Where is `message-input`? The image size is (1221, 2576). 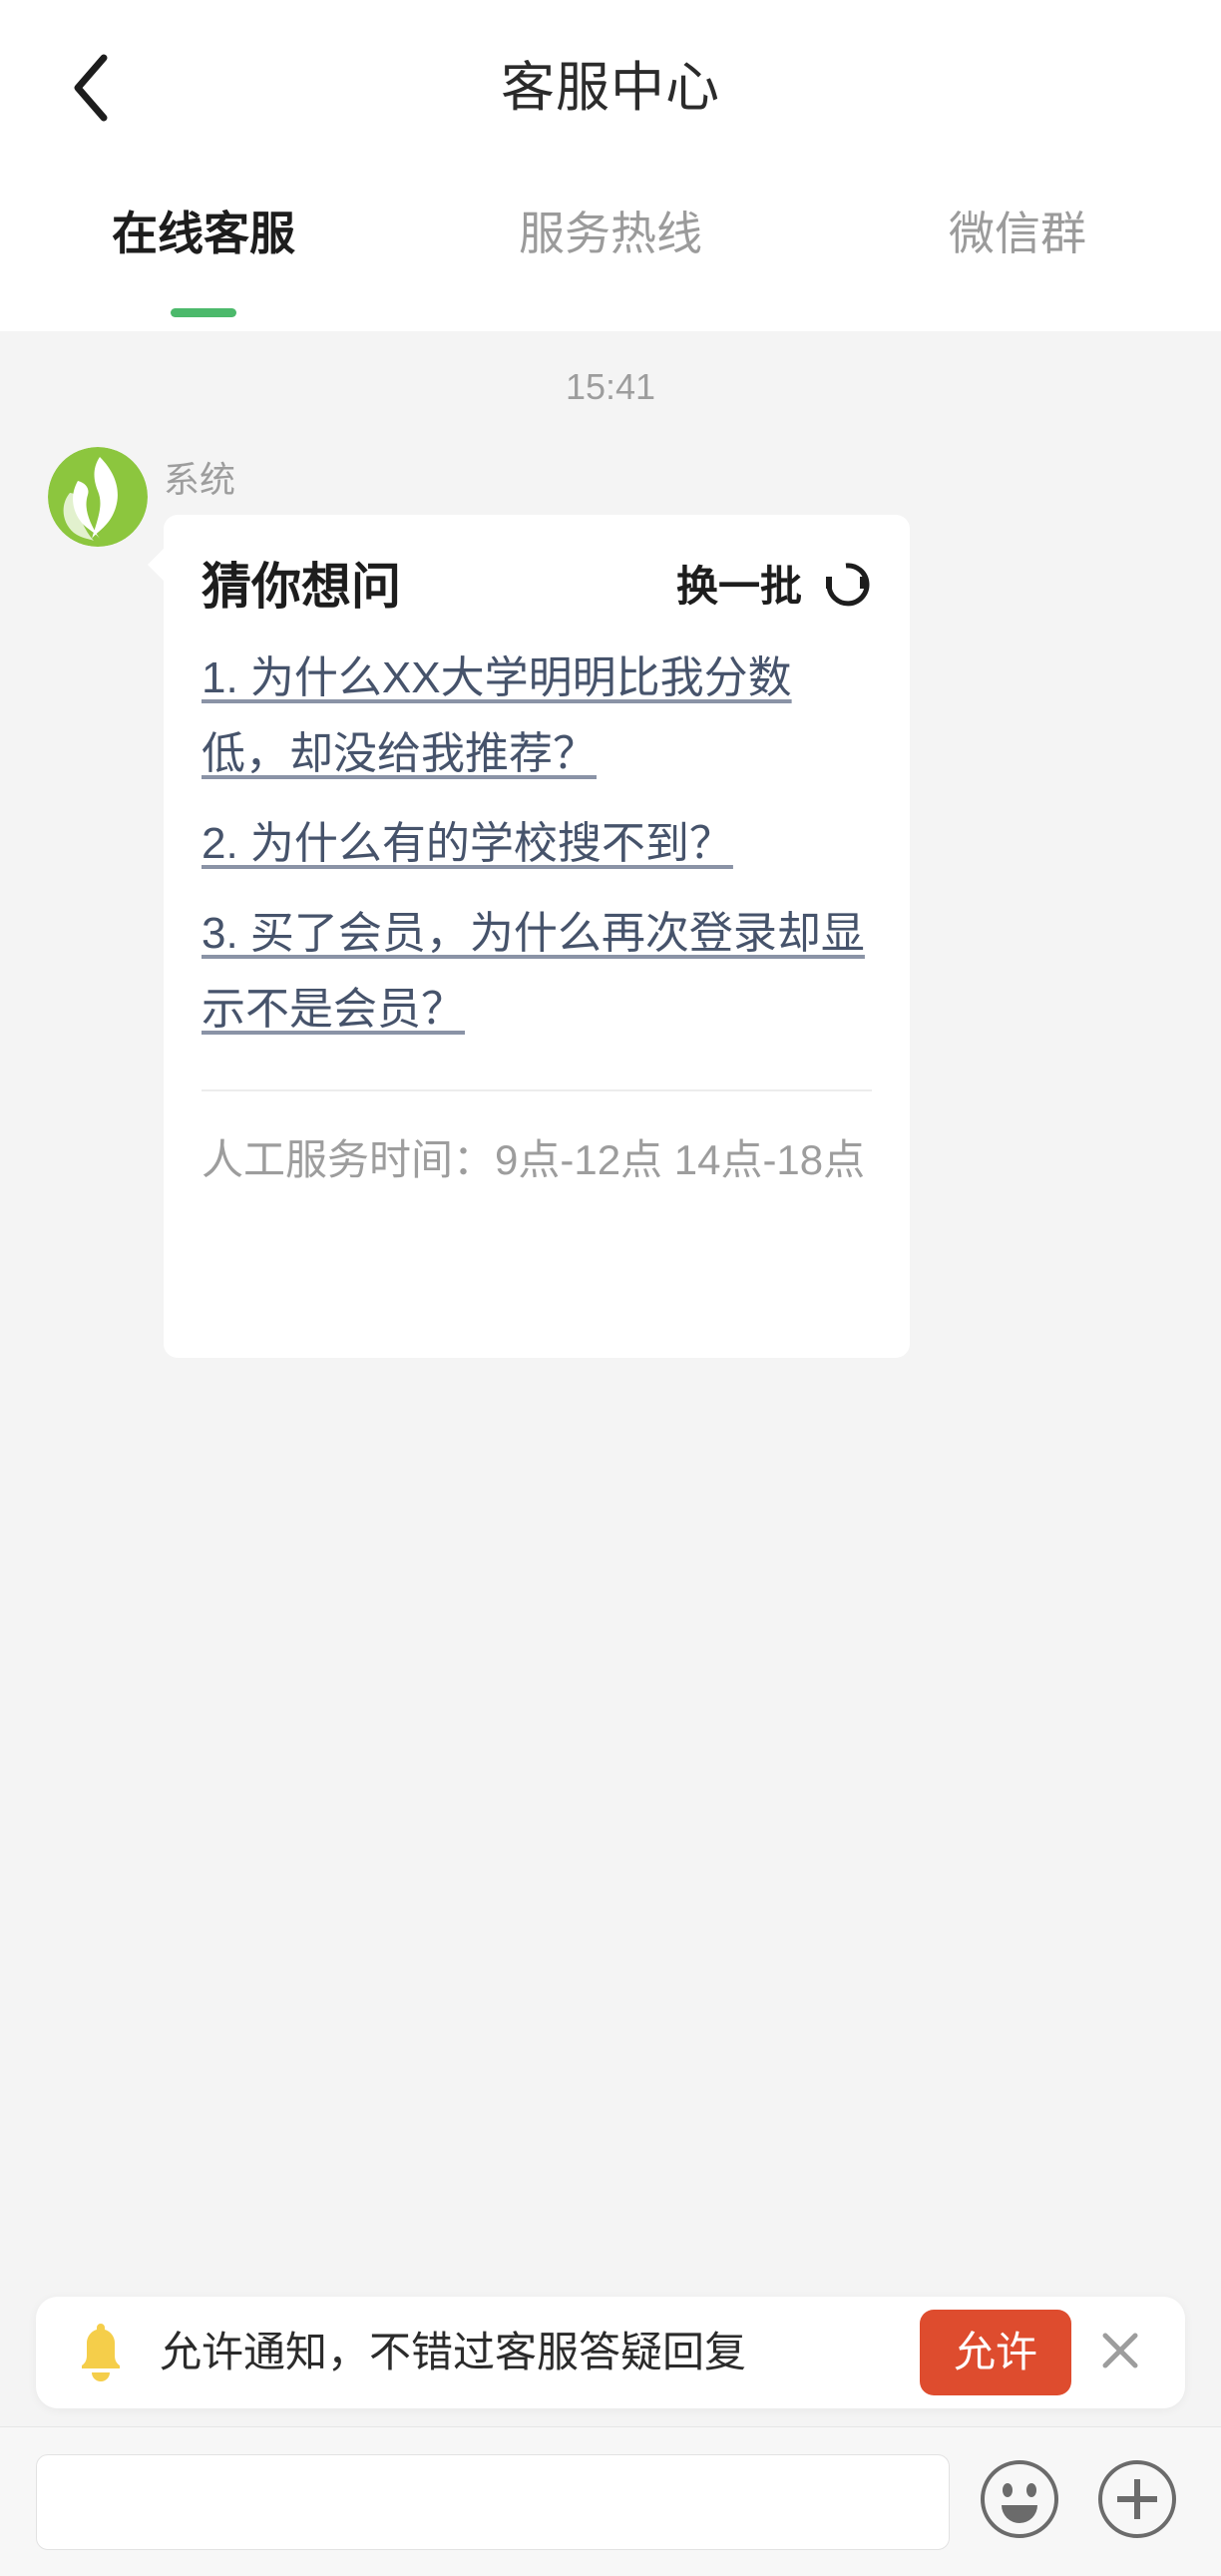 message-input is located at coordinates (493, 2501).